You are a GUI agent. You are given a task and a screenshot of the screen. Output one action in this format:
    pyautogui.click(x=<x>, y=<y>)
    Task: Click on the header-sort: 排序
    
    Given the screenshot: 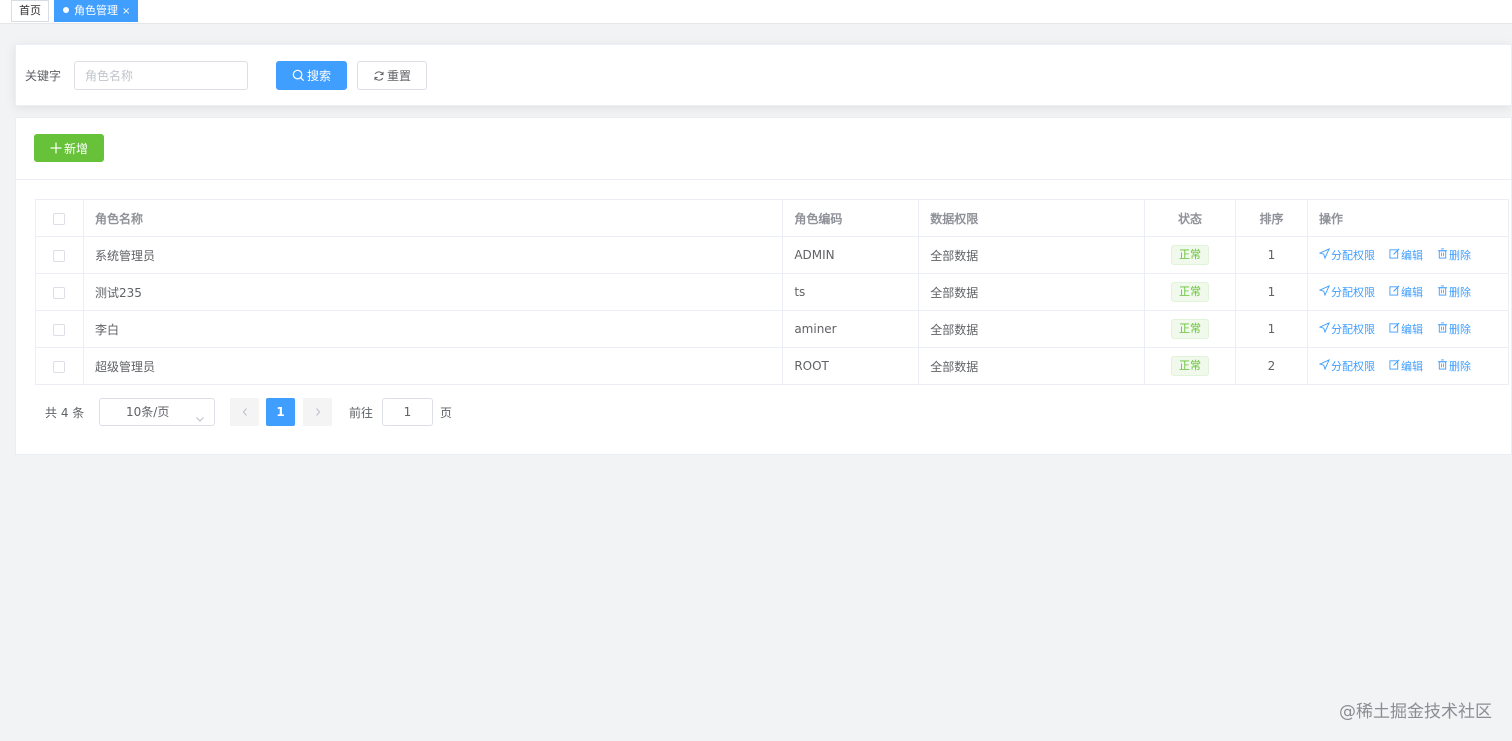 What is the action you would take?
    pyautogui.click(x=1271, y=218)
    